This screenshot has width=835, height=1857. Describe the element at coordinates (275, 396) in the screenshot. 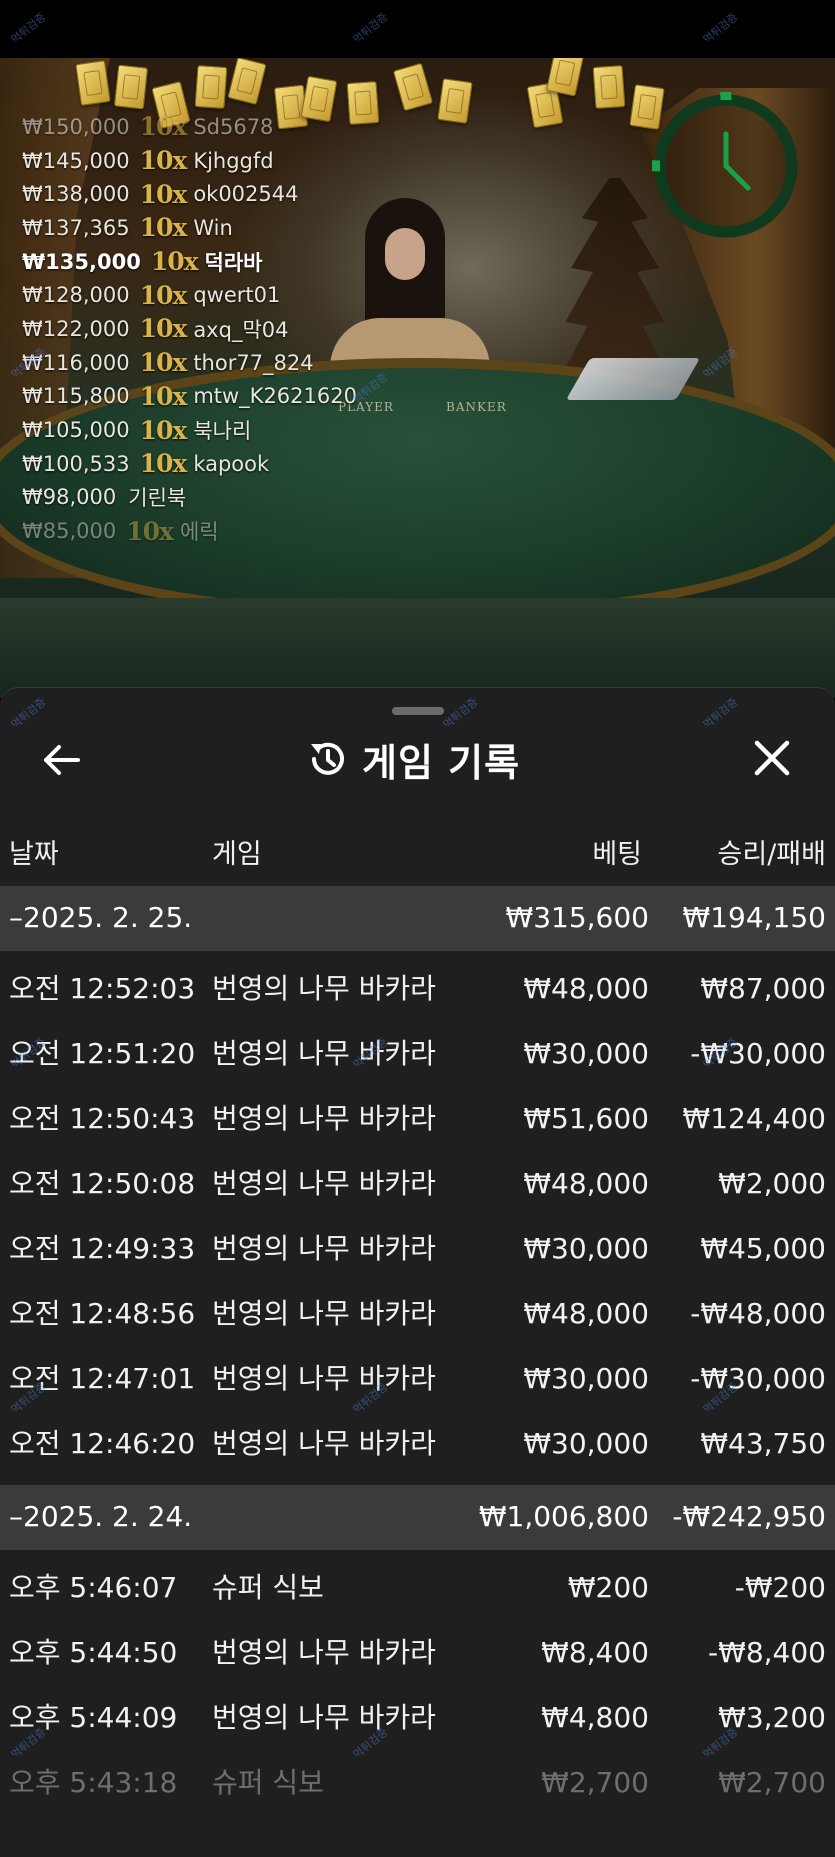

I see `winner-name: mtw_K2621620` at that location.